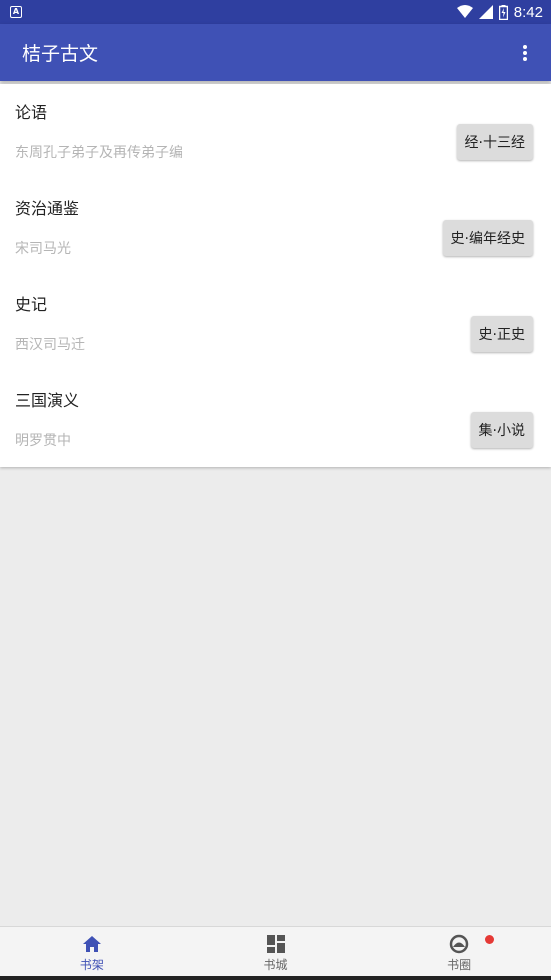 The image size is (551, 980). I want to click on nav-label: 书架, so click(91, 965).